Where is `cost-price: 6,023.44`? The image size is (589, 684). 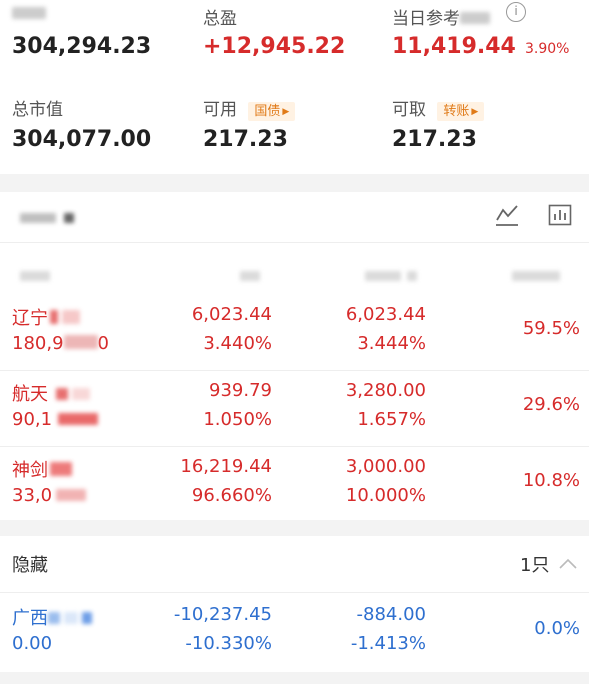 cost-price: 6,023.44 is located at coordinates (385, 314).